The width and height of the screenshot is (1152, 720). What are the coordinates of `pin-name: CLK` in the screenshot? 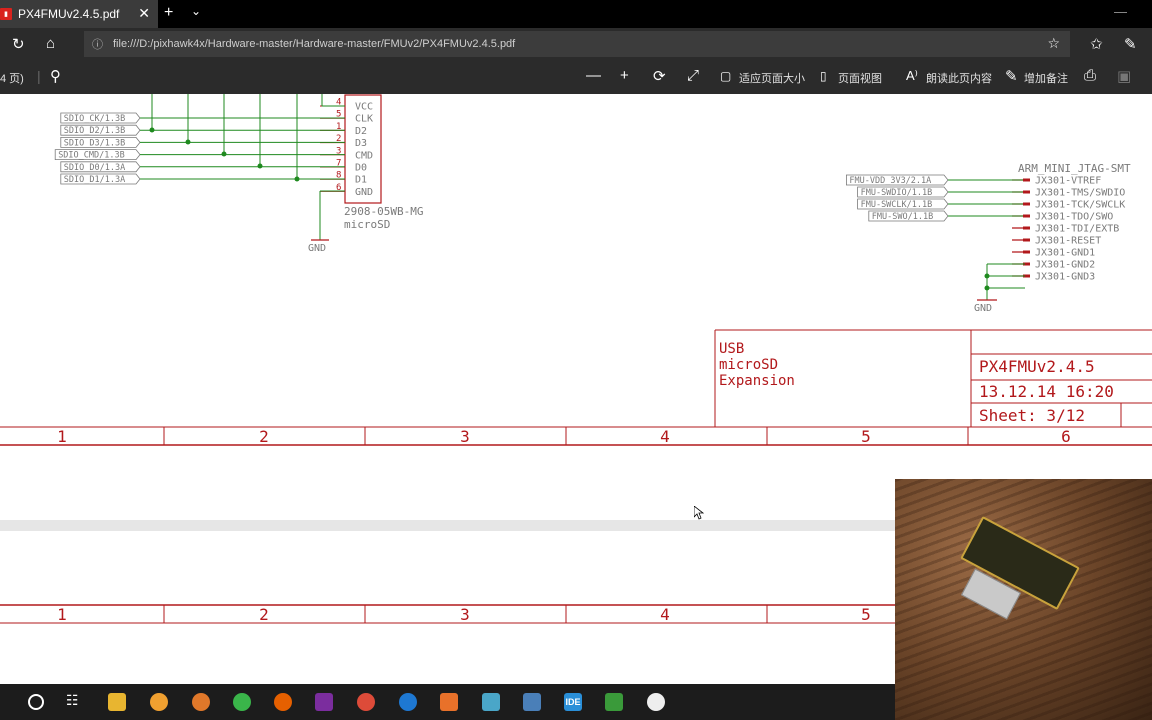 It's located at (364, 119).